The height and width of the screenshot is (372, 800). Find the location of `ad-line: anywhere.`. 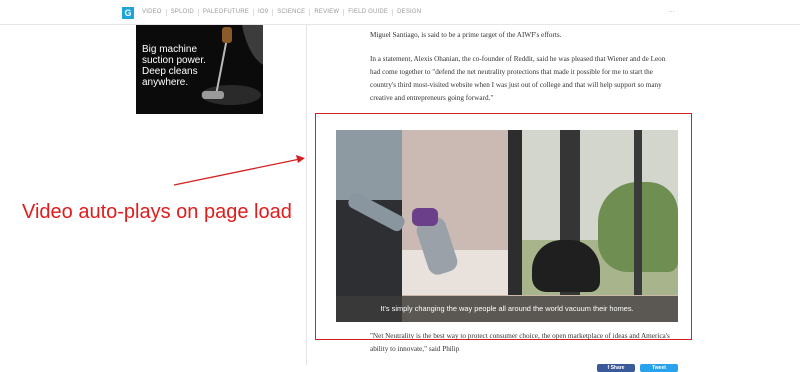

ad-line: anywhere. is located at coordinates (165, 82).